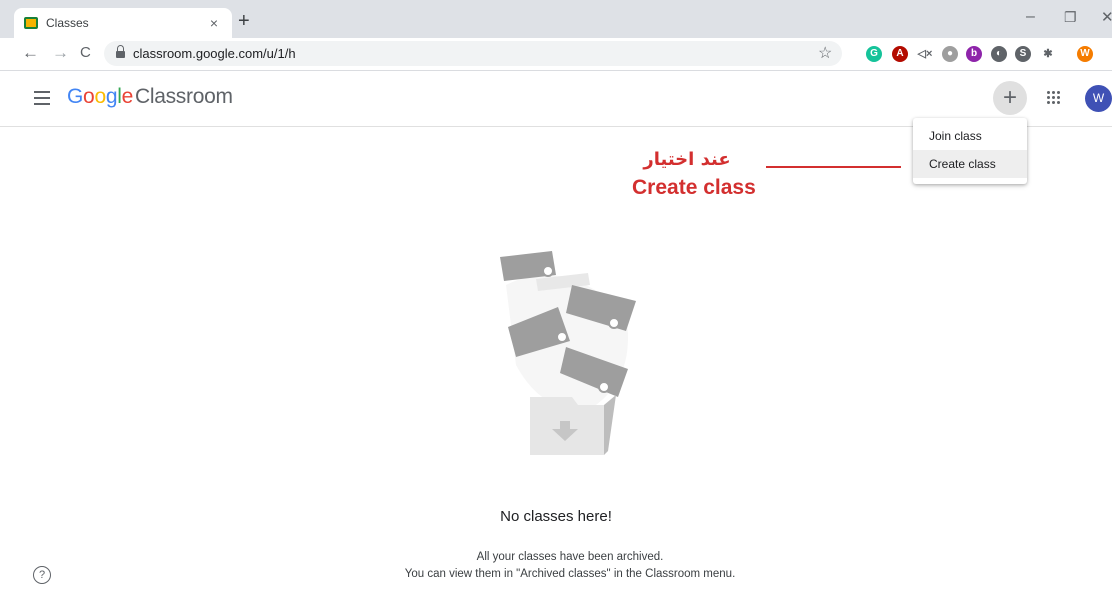  I want to click on help-icon: ?, so click(42, 575).